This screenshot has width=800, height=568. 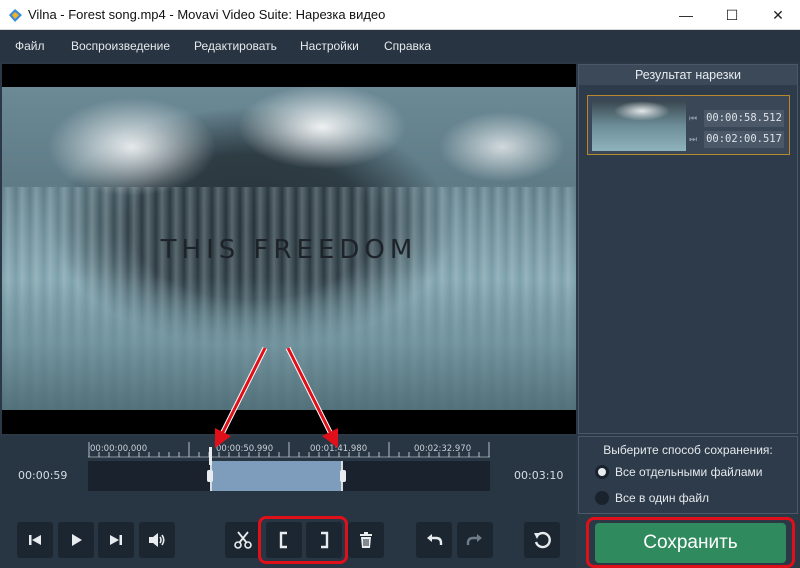 I want to click on play-button, so click(x=76, y=540).